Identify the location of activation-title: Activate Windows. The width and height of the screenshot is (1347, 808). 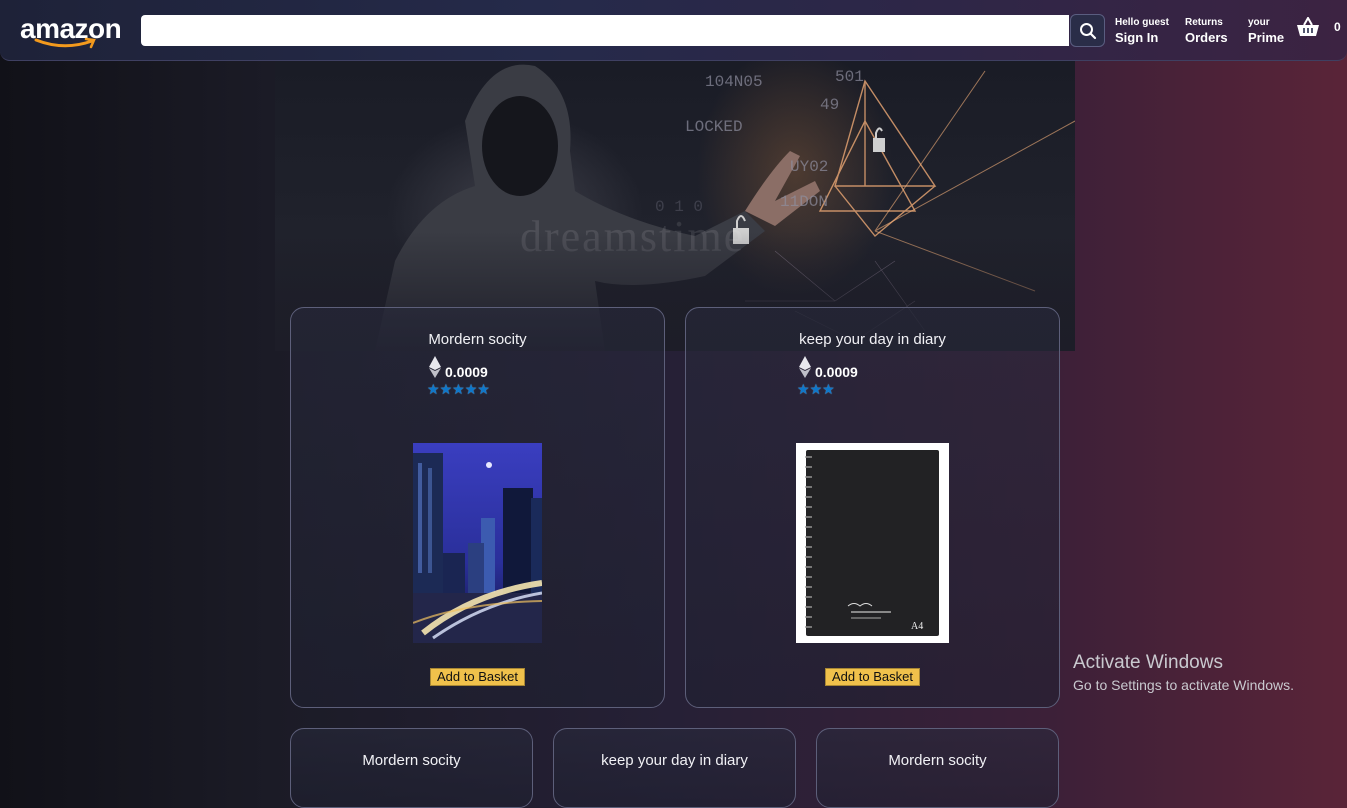
(1148, 662).